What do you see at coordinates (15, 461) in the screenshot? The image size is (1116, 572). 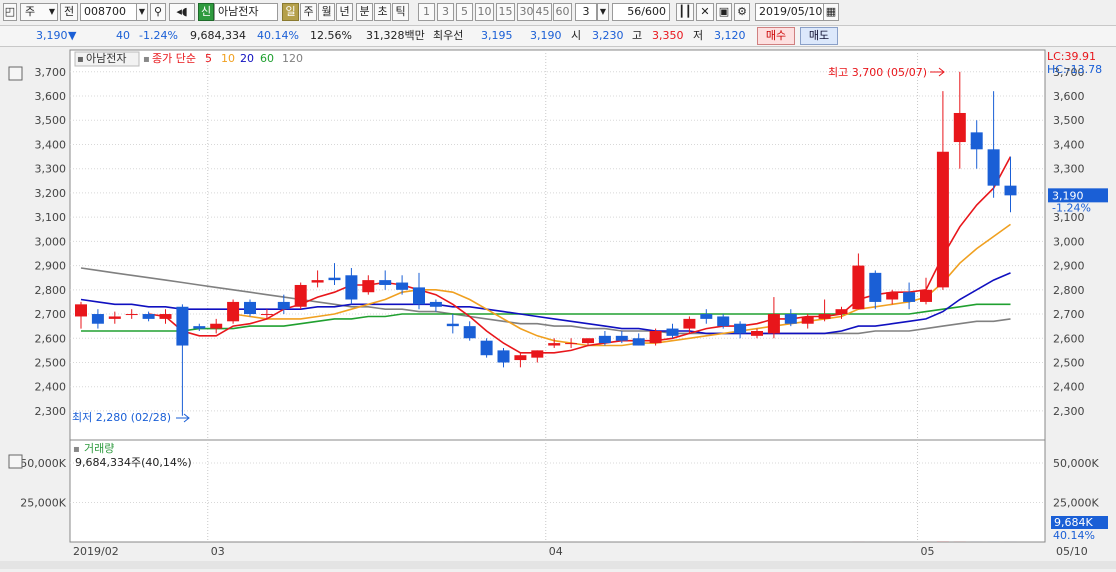 I see `volume-settings-icon` at bounding box center [15, 461].